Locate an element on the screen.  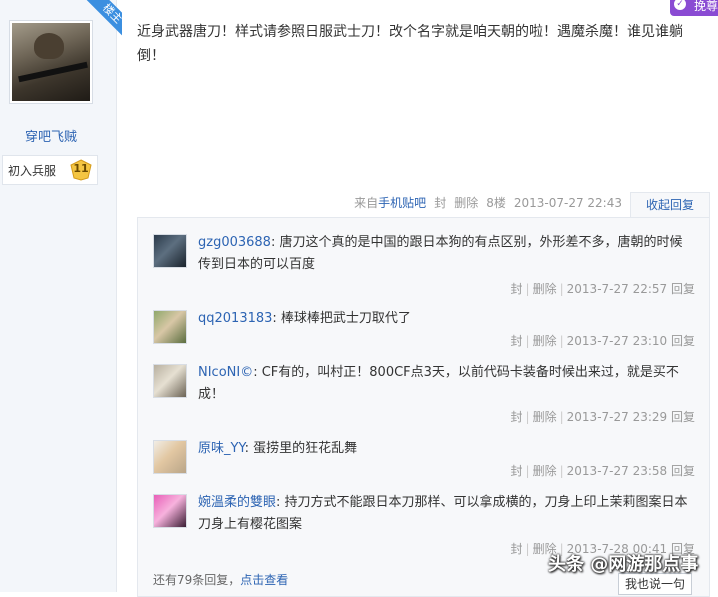
reply-username: gzg003688 is located at coordinates (234, 242).